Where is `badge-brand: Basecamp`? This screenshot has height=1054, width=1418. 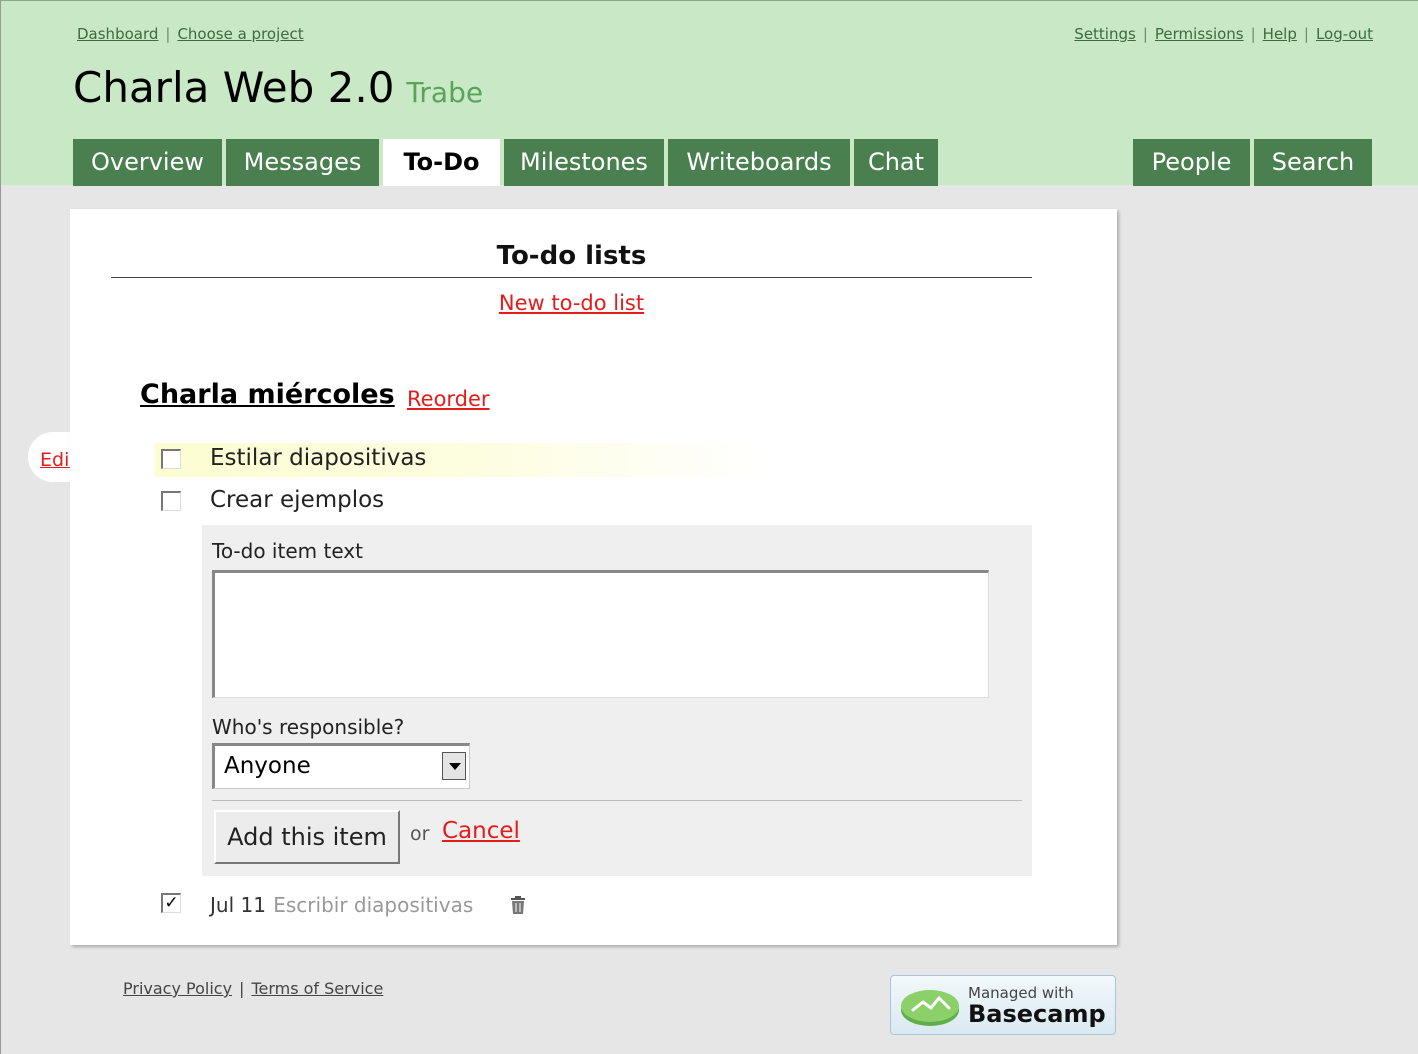 badge-brand: Basecamp is located at coordinates (1037, 1014).